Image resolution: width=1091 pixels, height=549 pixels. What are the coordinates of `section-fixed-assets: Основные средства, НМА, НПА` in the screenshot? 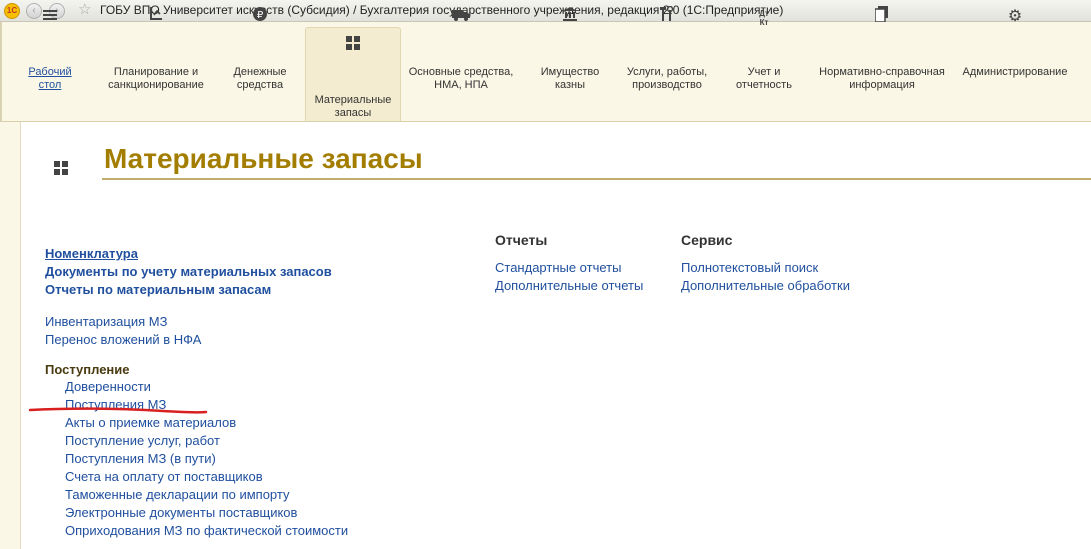 It's located at (461, 49).